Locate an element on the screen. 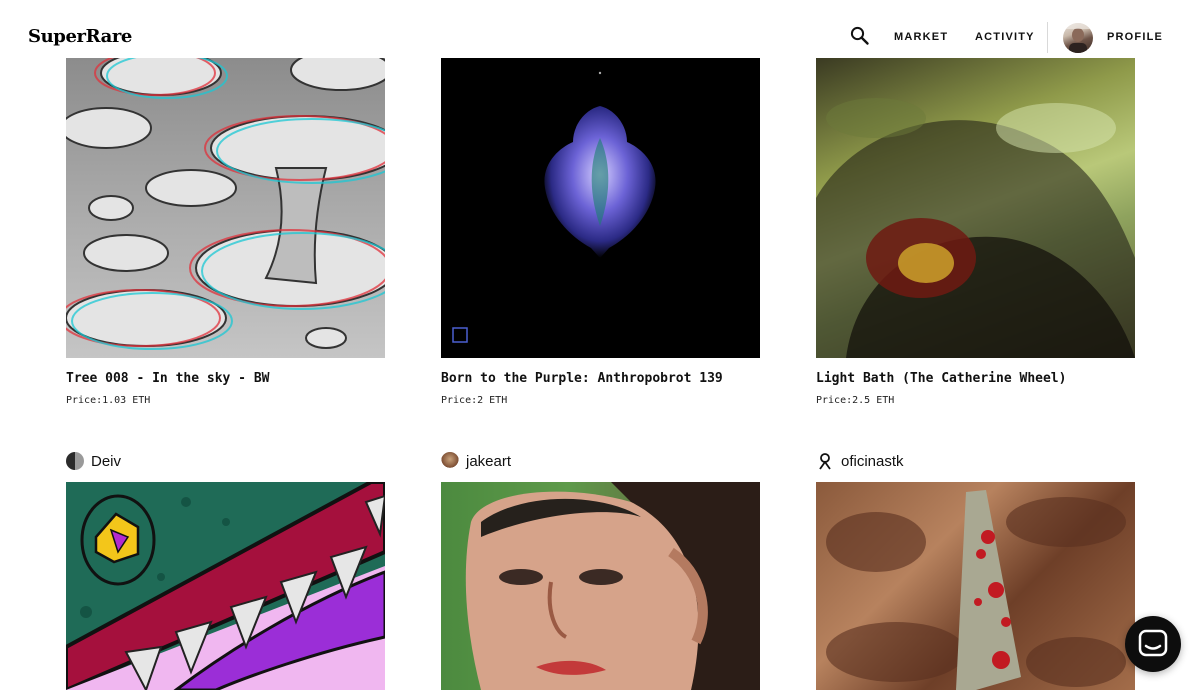 The height and width of the screenshot is (690, 1200). artwork-price: Price:2 ETH is located at coordinates (474, 400).